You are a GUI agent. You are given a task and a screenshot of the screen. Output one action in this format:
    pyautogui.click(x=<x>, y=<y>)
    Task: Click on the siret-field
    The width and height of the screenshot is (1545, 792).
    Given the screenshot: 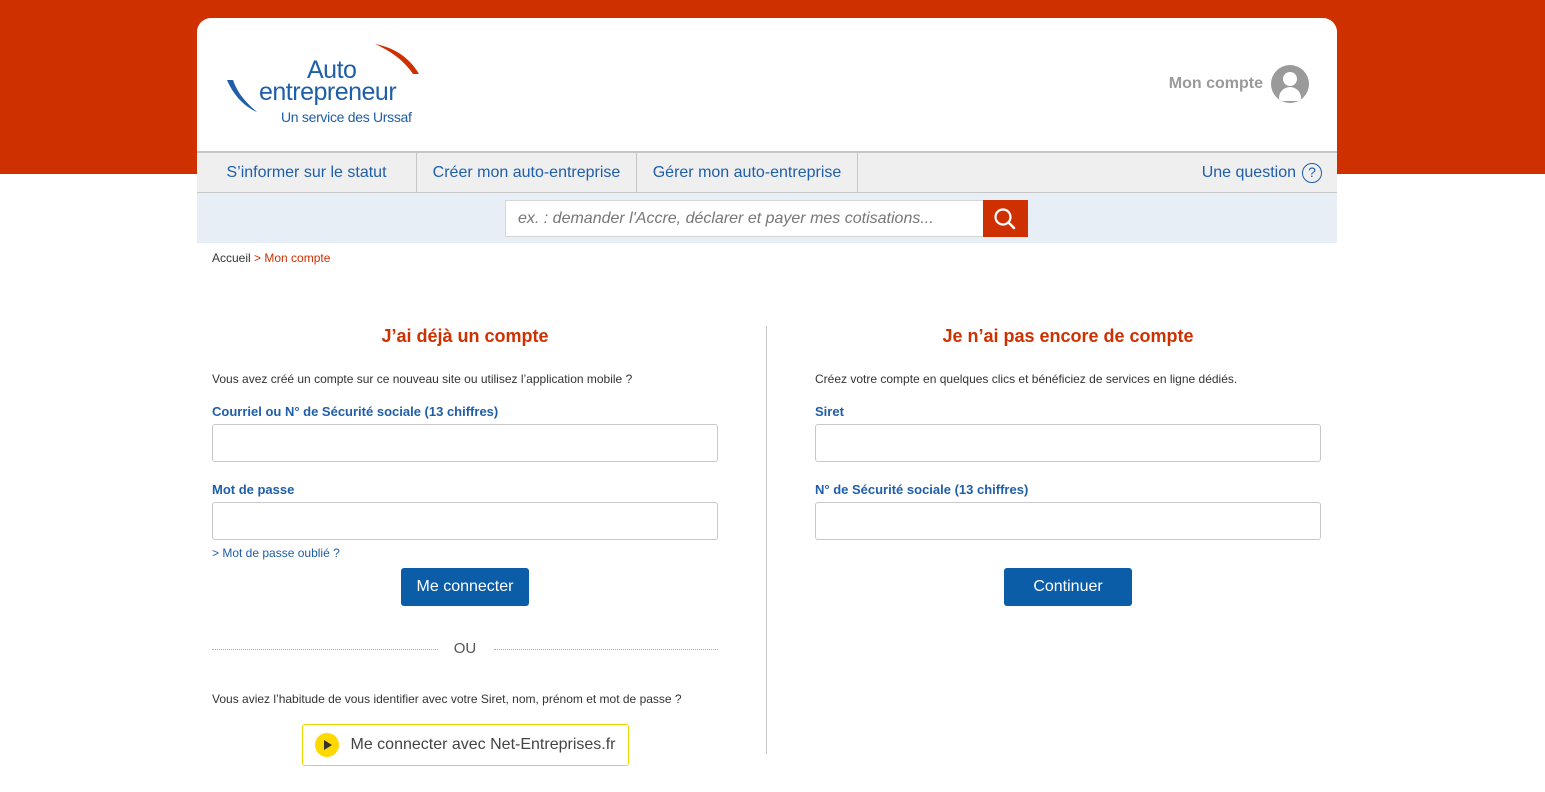 What is the action you would take?
    pyautogui.click(x=1068, y=443)
    